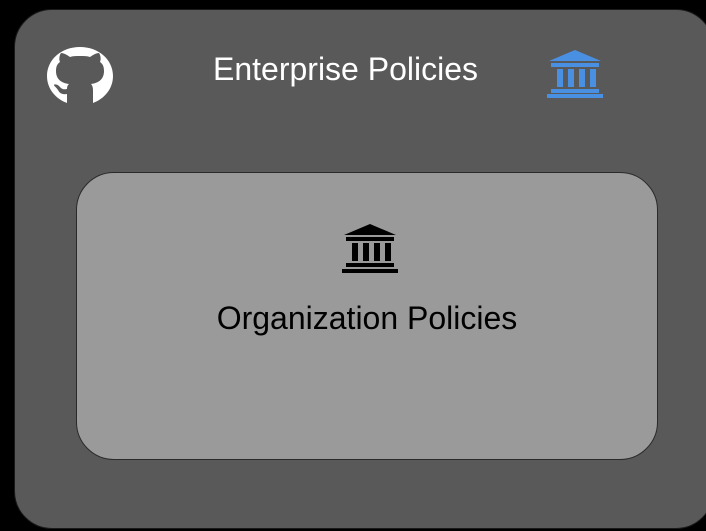 The width and height of the screenshot is (706, 531). Describe the element at coordinates (370, 248) in the screenshot. I see `organization-bank-icon` at that location.